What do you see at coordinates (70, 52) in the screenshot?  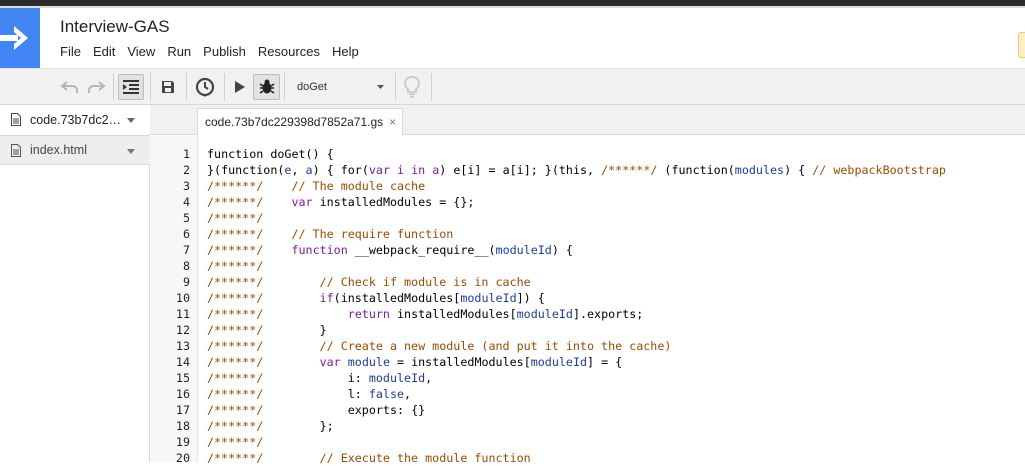 I see `menu-file: File` at bounding box center [70, 52].